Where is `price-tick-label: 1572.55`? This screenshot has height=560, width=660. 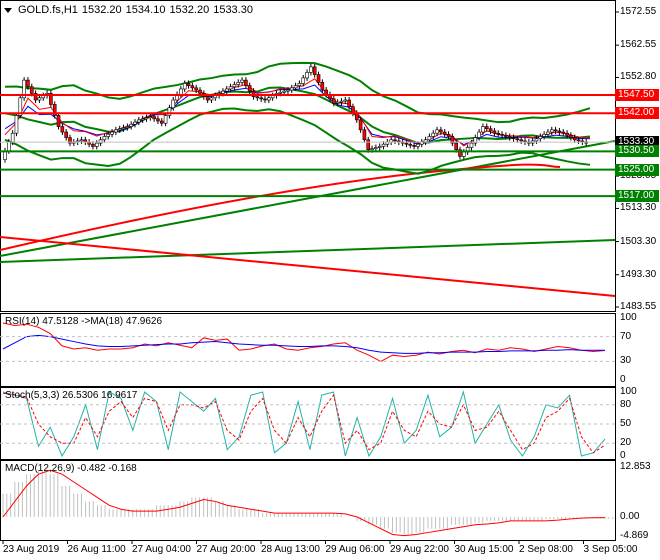
price-tick-label: 1572.55 is located at coordinates (638, 11).